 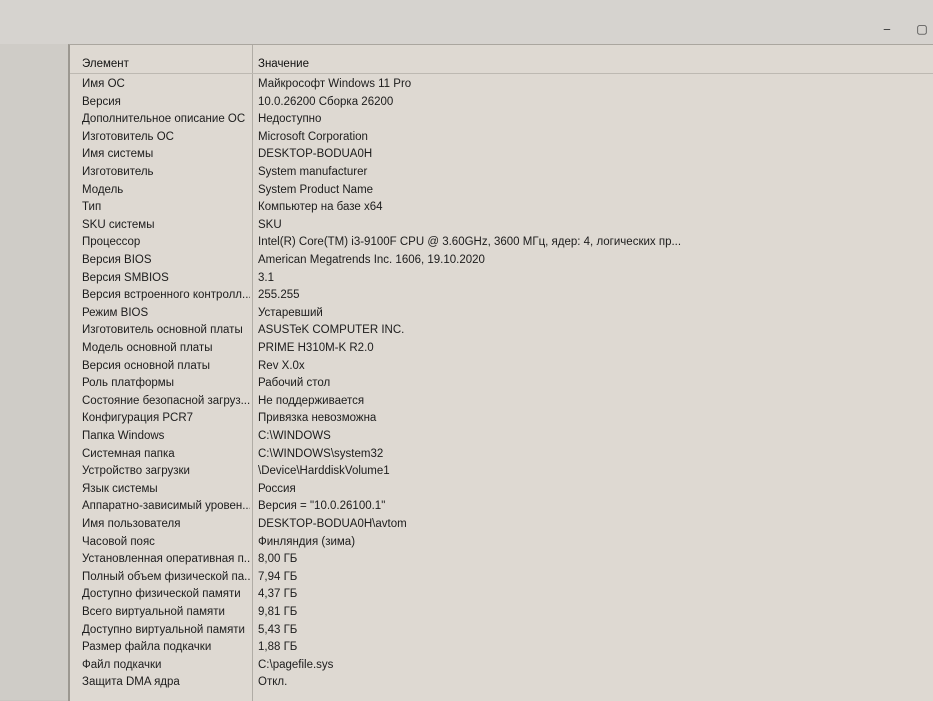 I want to click on row-element-label: Конфигурация PCR7, so click(x=138, y=418).